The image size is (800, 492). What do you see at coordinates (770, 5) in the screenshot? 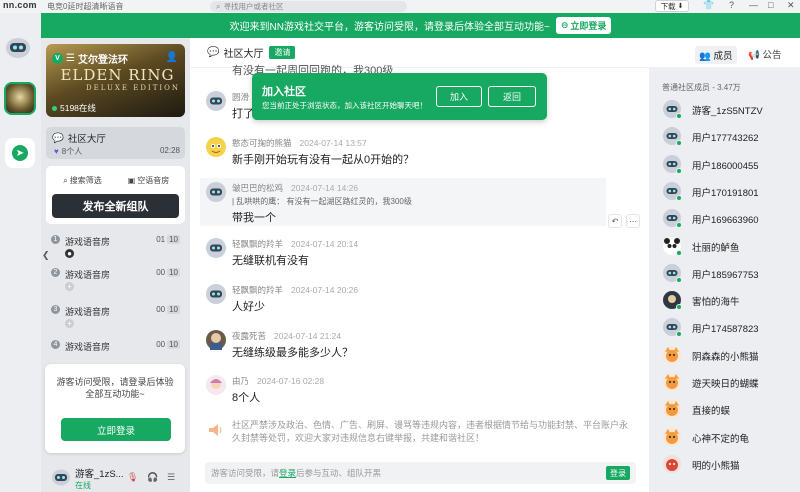
I see `maximize-icon: □` at bounding box center [770, 5].